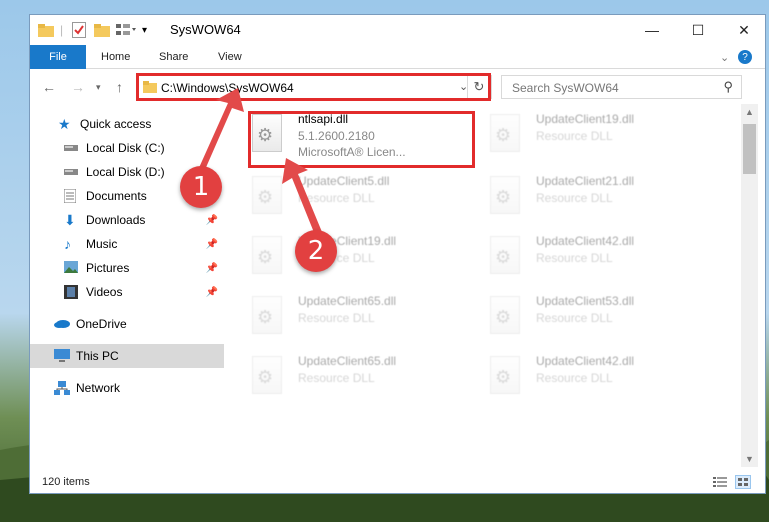 Image resolution: width=769 pixels, height=522 pixels. Describe the element at coordinates (78, 87) in the screenshot. I see `forward-arrow-icon: →` at that location.